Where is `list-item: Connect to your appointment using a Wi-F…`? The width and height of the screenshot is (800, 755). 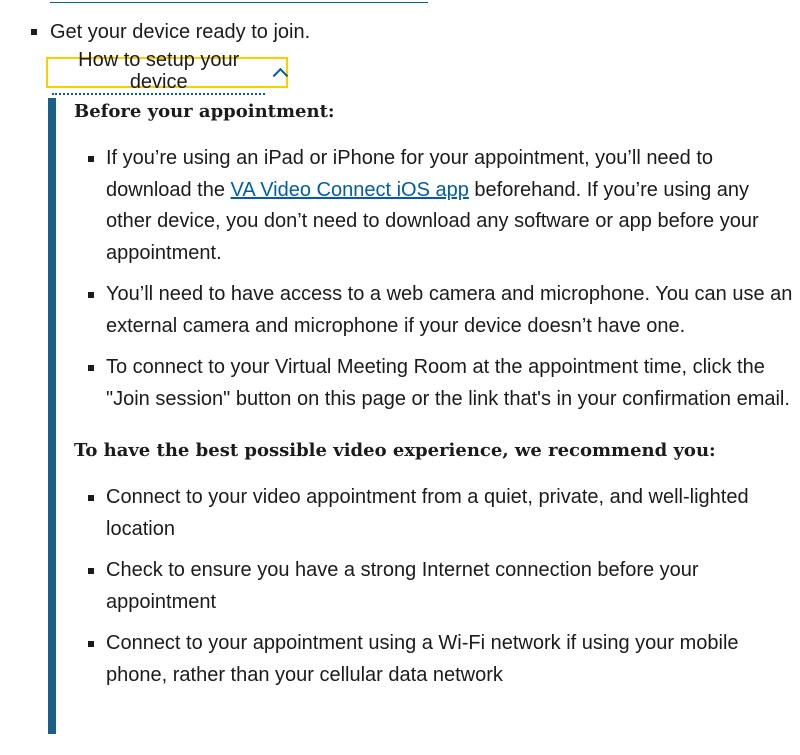 list-item: Connect to your appointment using a Wi-F… is located at coordinates (437, 659).